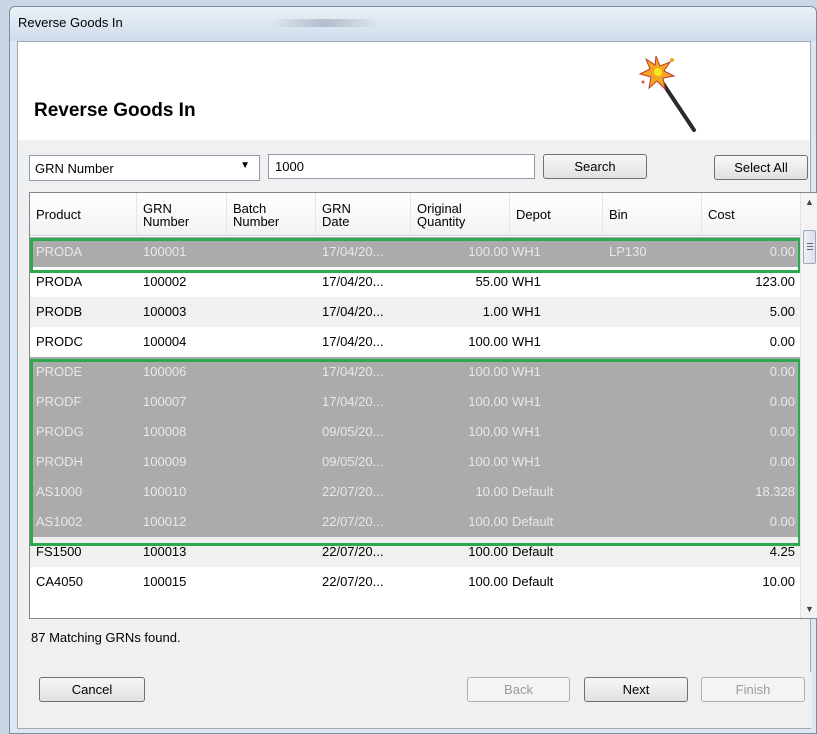  Describe the element at coordinates (363, 214) in the screenshot. I see `column-header-grn-date: GRN Date` at that location.